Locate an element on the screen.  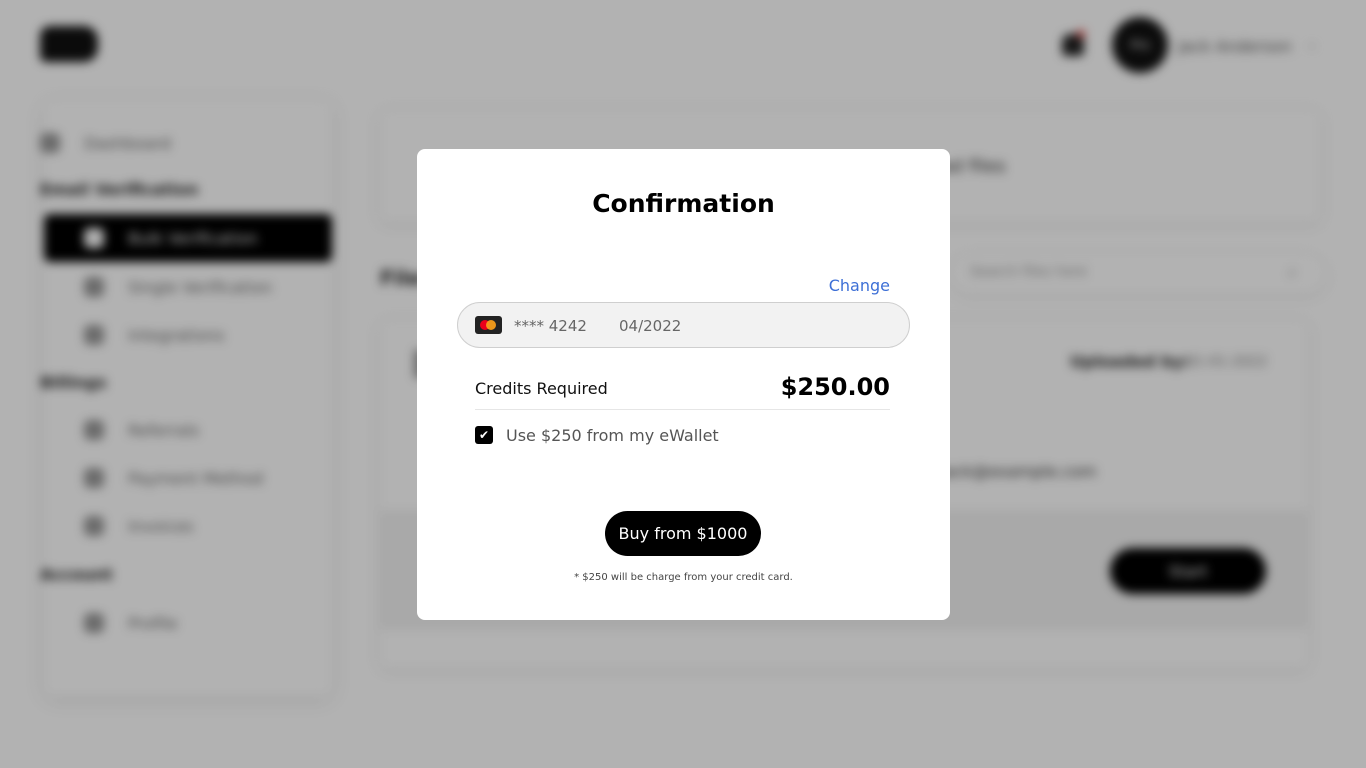
change-card-link: Change is located at coordinates (859, 285).